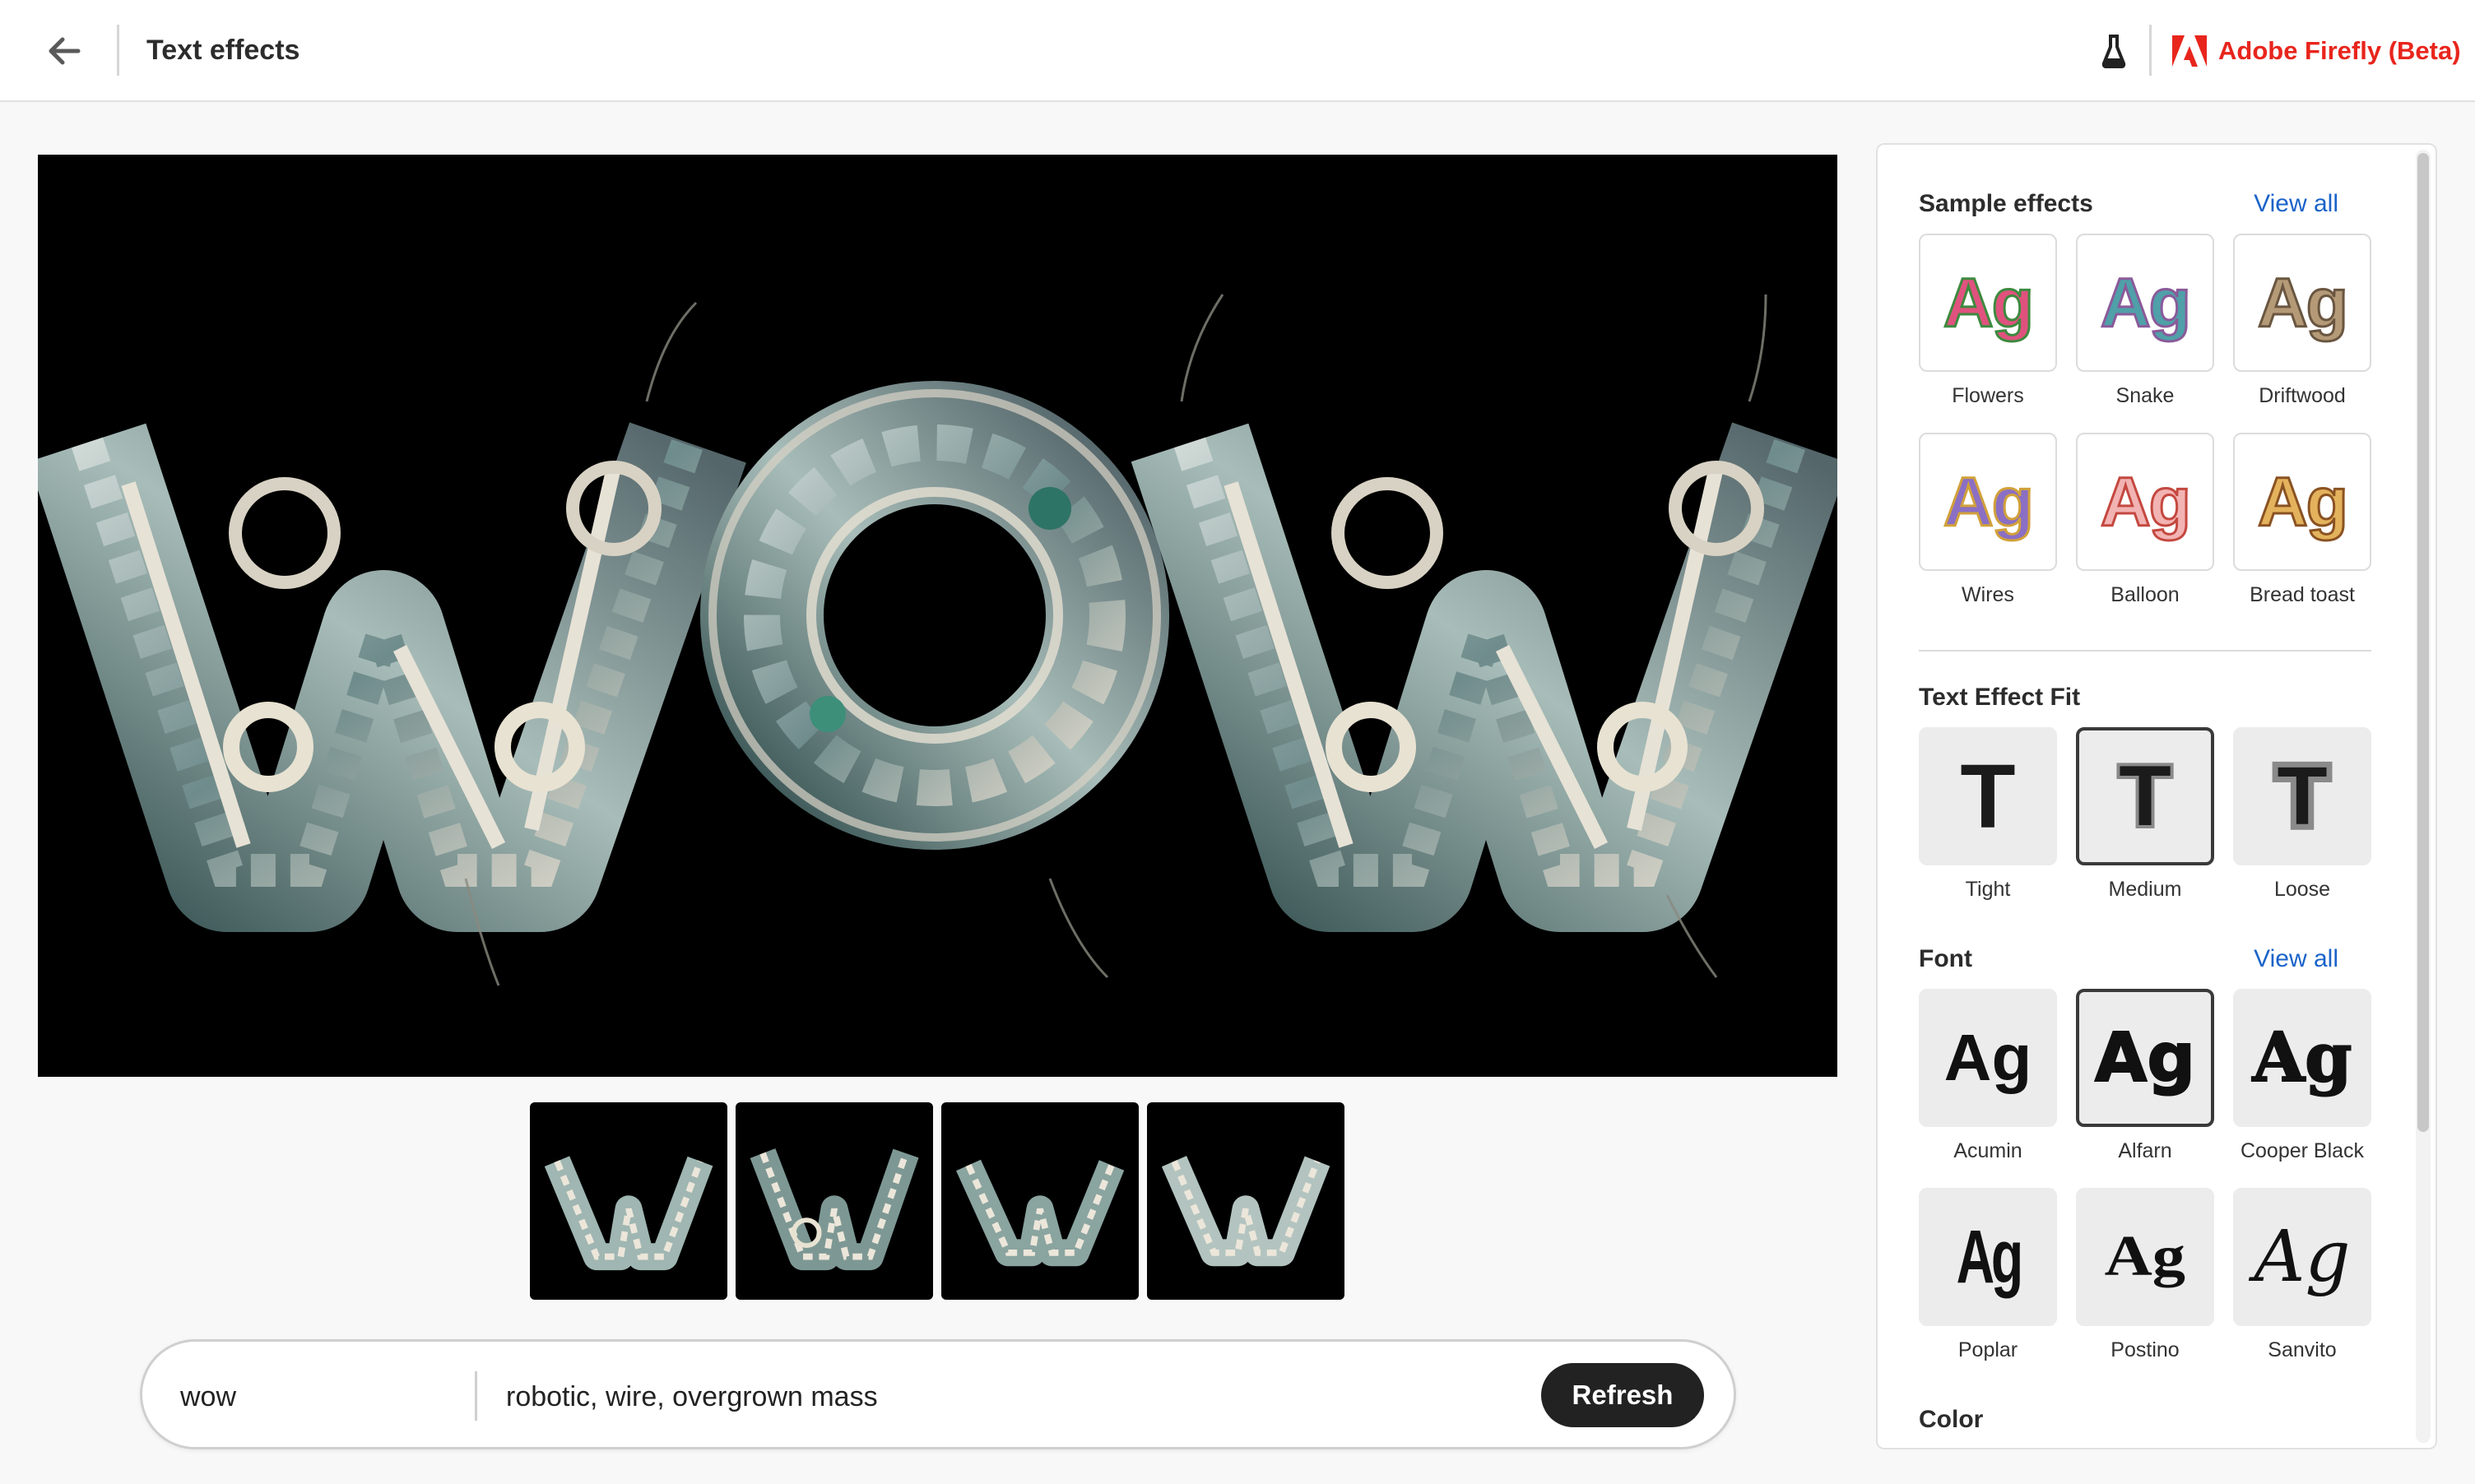 The width and height of the screenshot is (2475, 1484). I want to click on font-cooper-black: Ag Cooper Black, so click(2302, 1077).